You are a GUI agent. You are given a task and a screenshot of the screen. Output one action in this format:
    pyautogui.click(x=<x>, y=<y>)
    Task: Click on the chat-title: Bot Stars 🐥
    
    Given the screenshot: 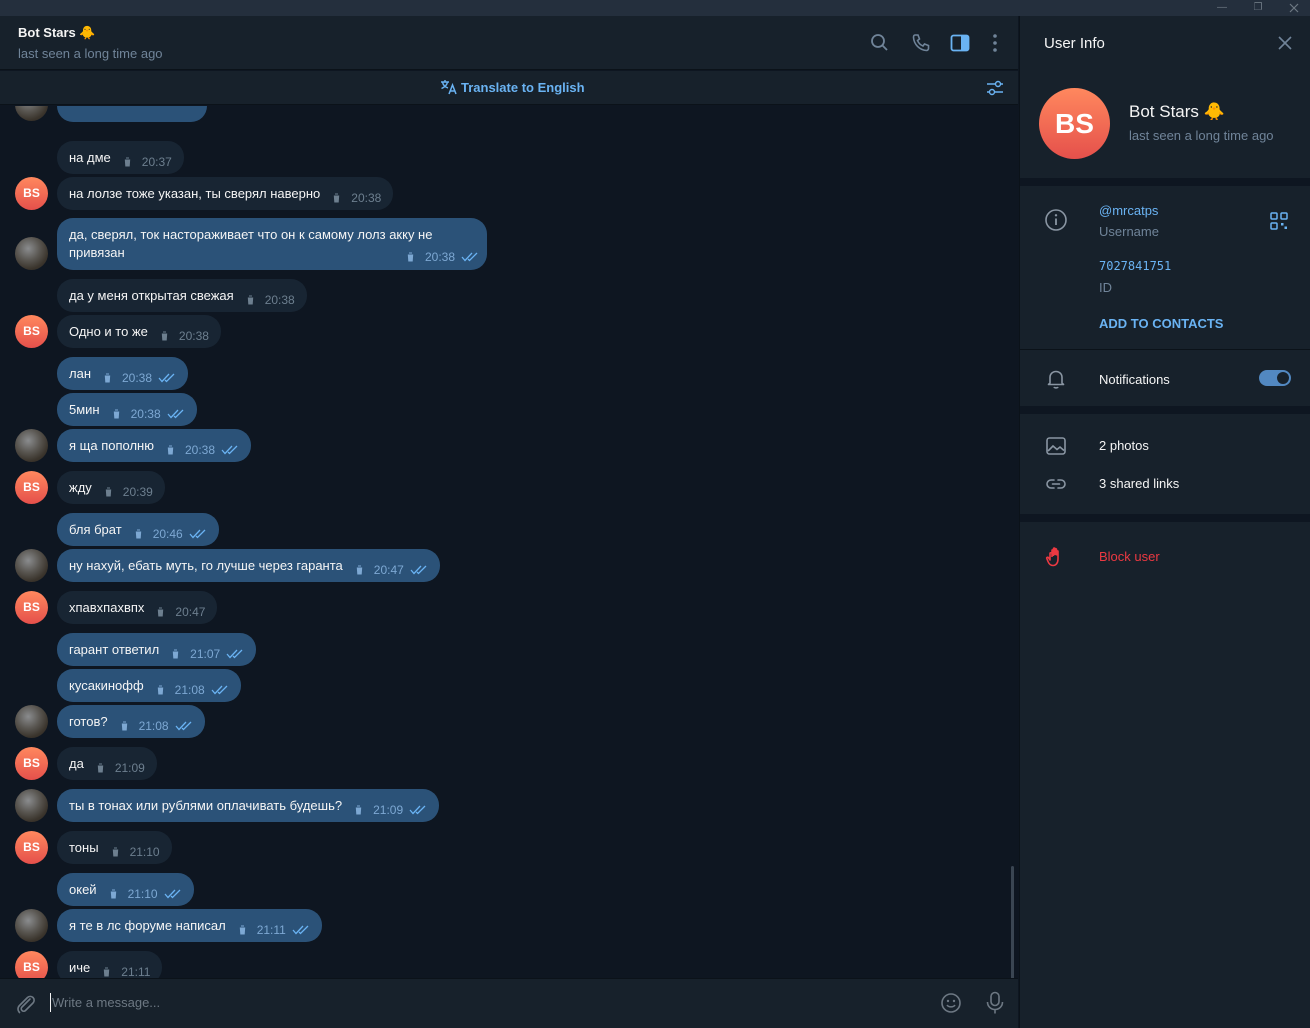 What is the action you would take?
    pyautogui.click(x=57, y=33)
    